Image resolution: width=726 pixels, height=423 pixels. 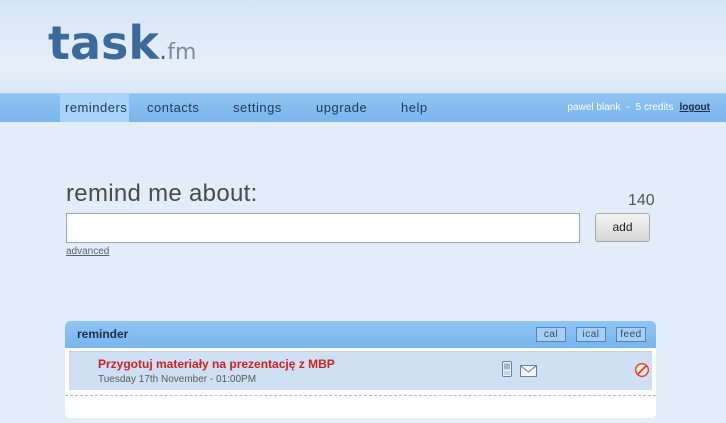 I want to click on reminder-date: Tuesday 17th November - 01:00PM, so click(x=177, y=379).